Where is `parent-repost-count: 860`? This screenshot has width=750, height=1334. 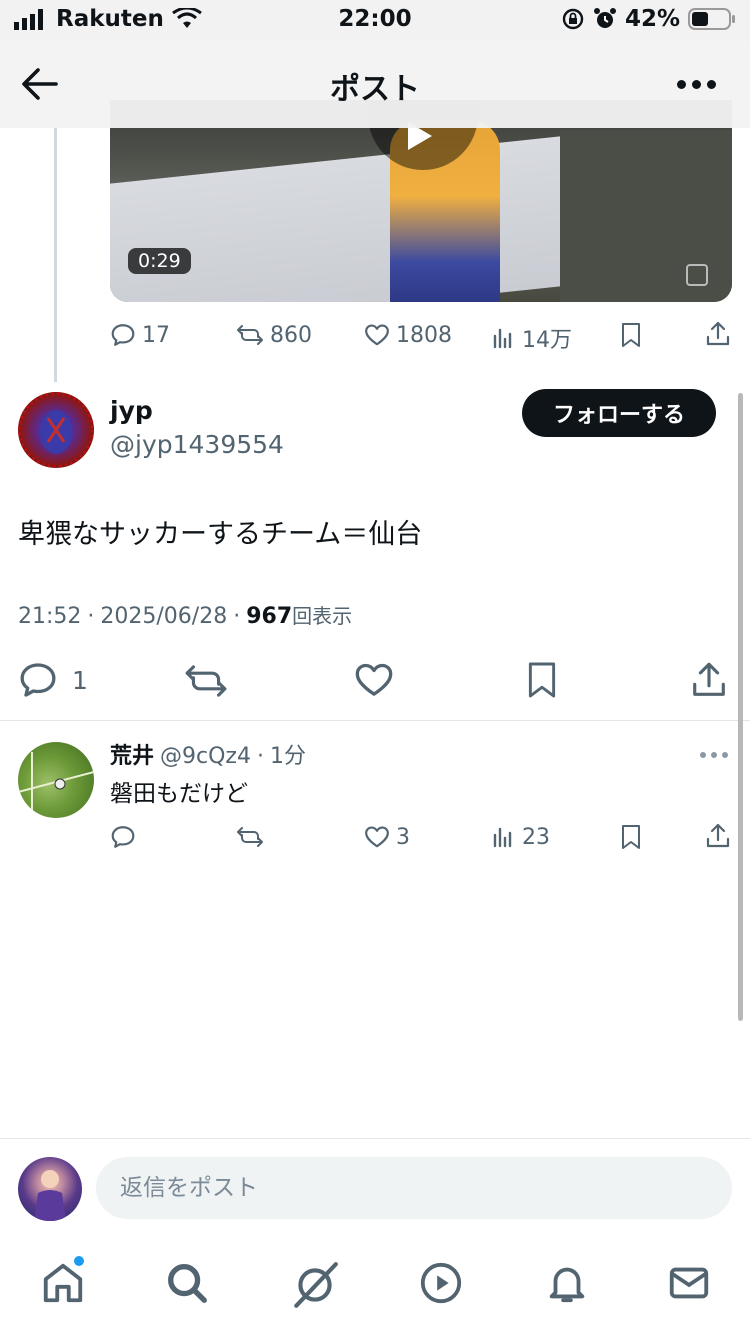 parent-repost-count: 860 is located at coordinates (291, 335).